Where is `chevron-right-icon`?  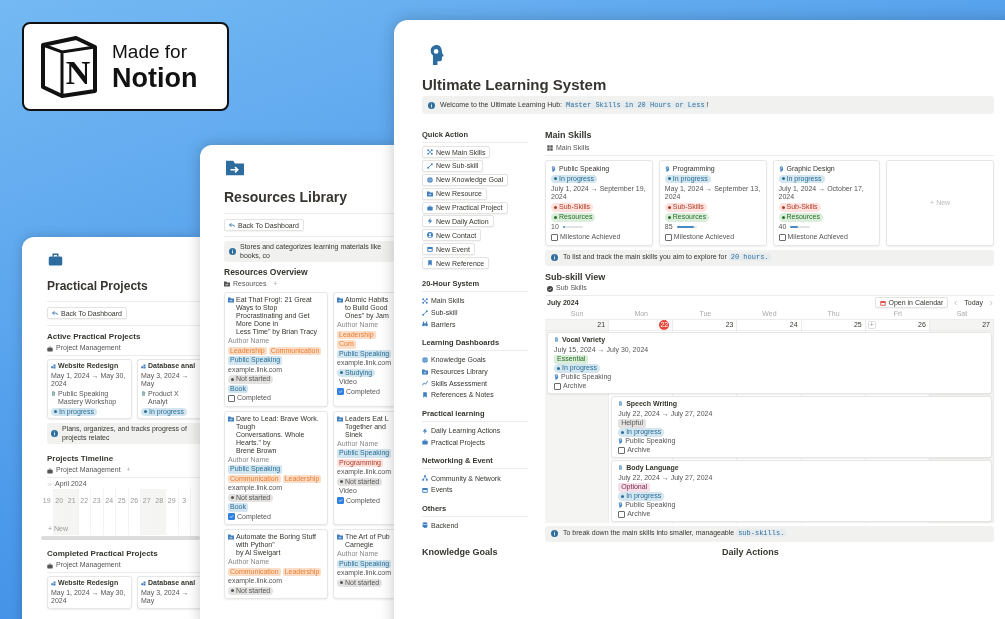 chevron-right-icon is located at coordinates (991, 302).